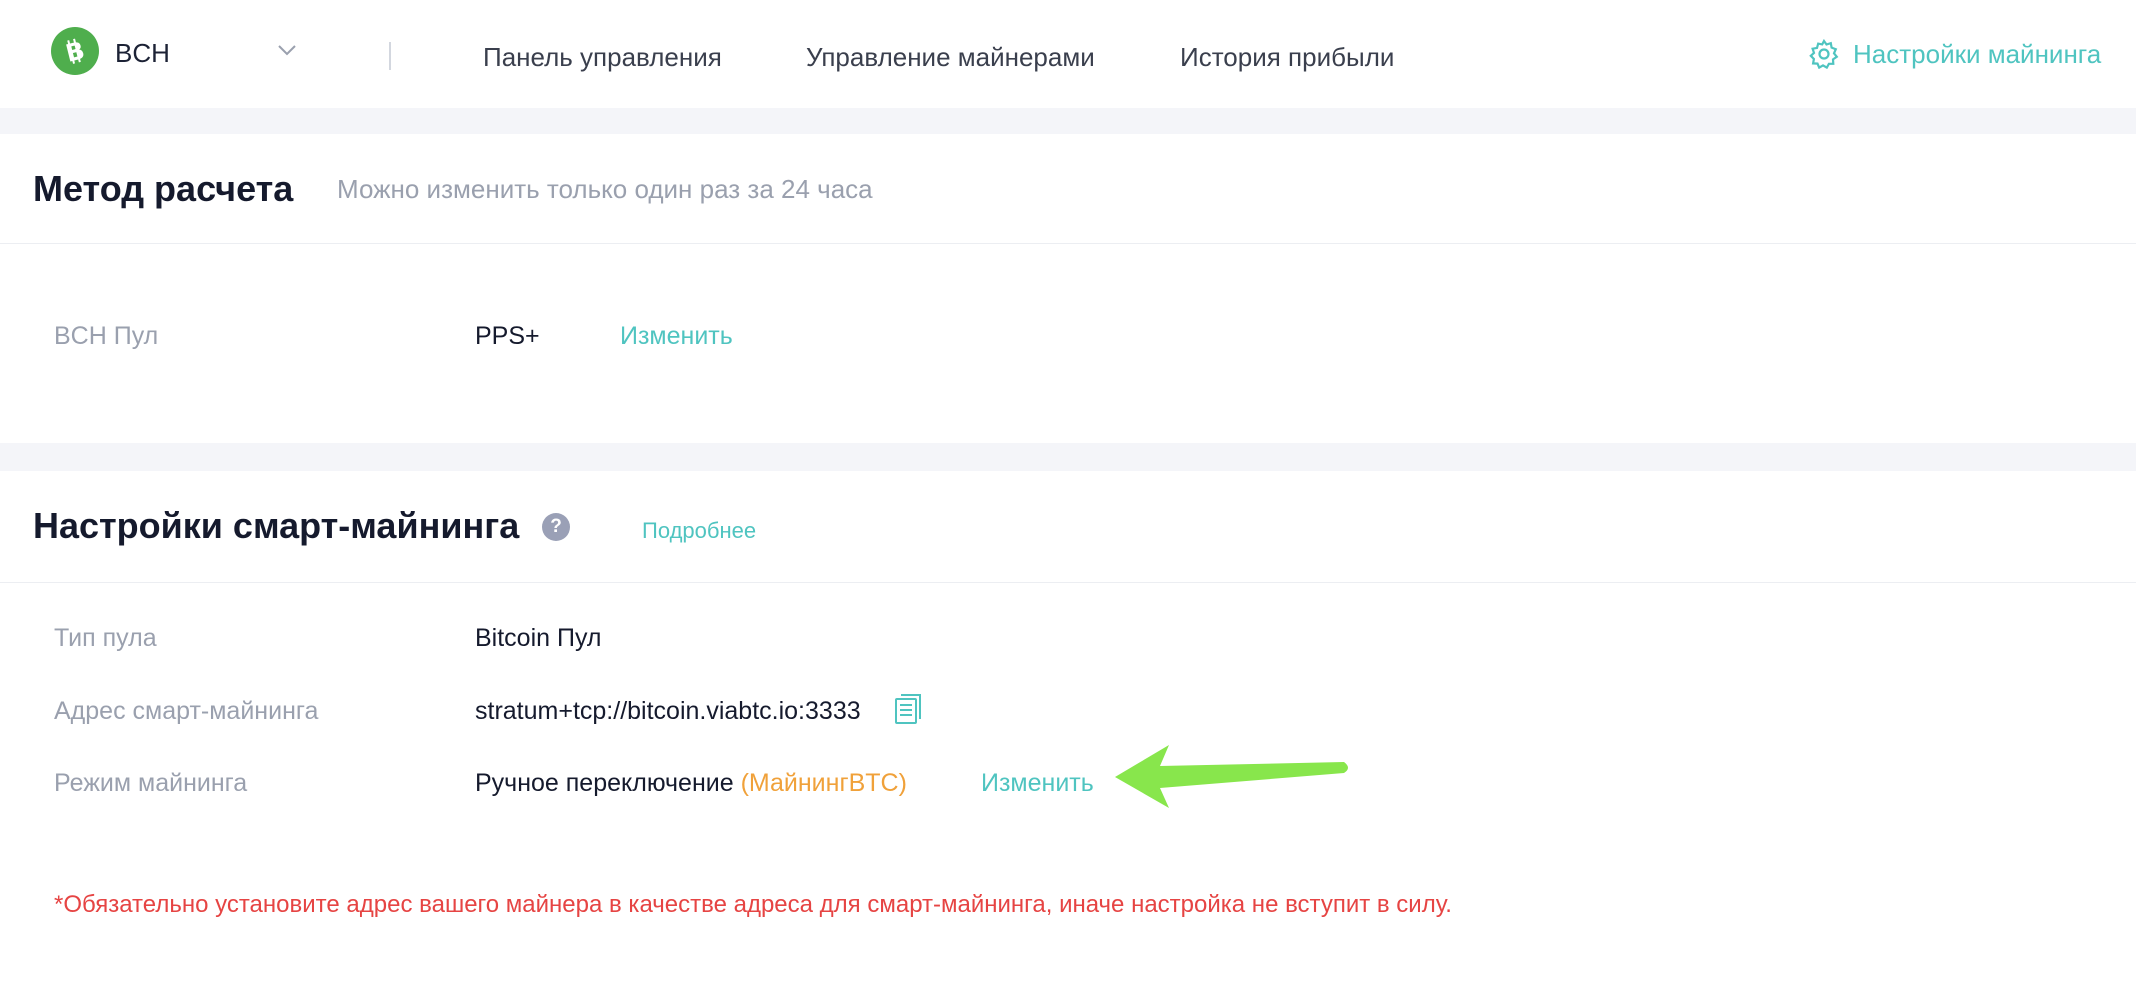  What do you see at coordinates (186, 711) in the screenshot?
I see `smart-address-label: Адрес смарт-майнинга` at bounding box center [186, 711].